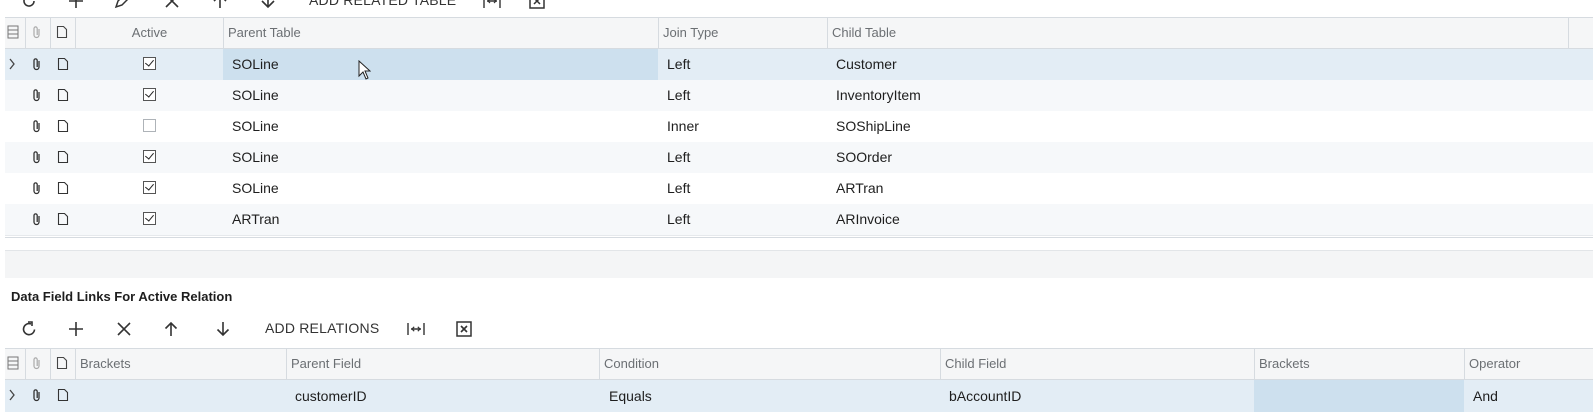 Image resolution: width=1593 pixels, height=419 pixels. What do you see at coordinates (1202, 95) in the screenshot?
I see `child-table-cell: InventoryItem` at bounding box center [1202, 95].